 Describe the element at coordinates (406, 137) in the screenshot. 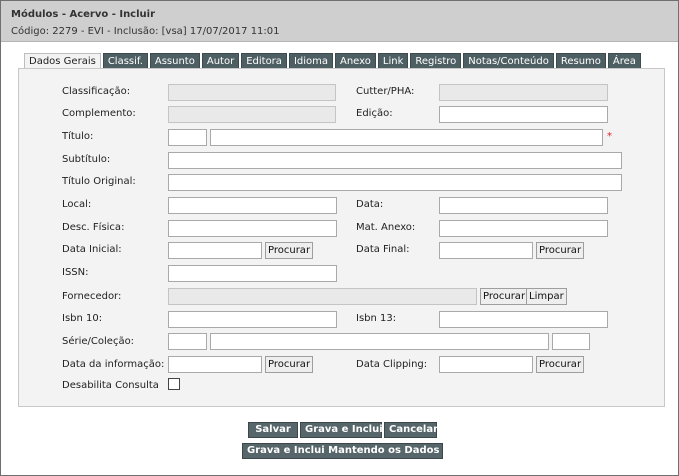

I see `titulo-field` at that location.